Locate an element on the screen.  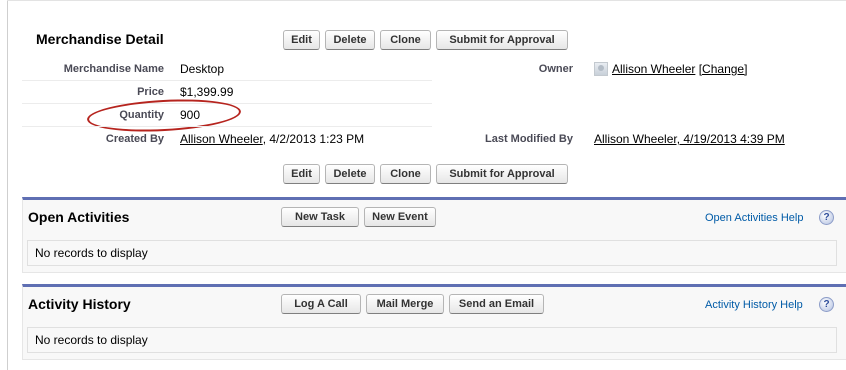
merchandise-name-label: Merchandise Name is located at coordinates (113, 69).